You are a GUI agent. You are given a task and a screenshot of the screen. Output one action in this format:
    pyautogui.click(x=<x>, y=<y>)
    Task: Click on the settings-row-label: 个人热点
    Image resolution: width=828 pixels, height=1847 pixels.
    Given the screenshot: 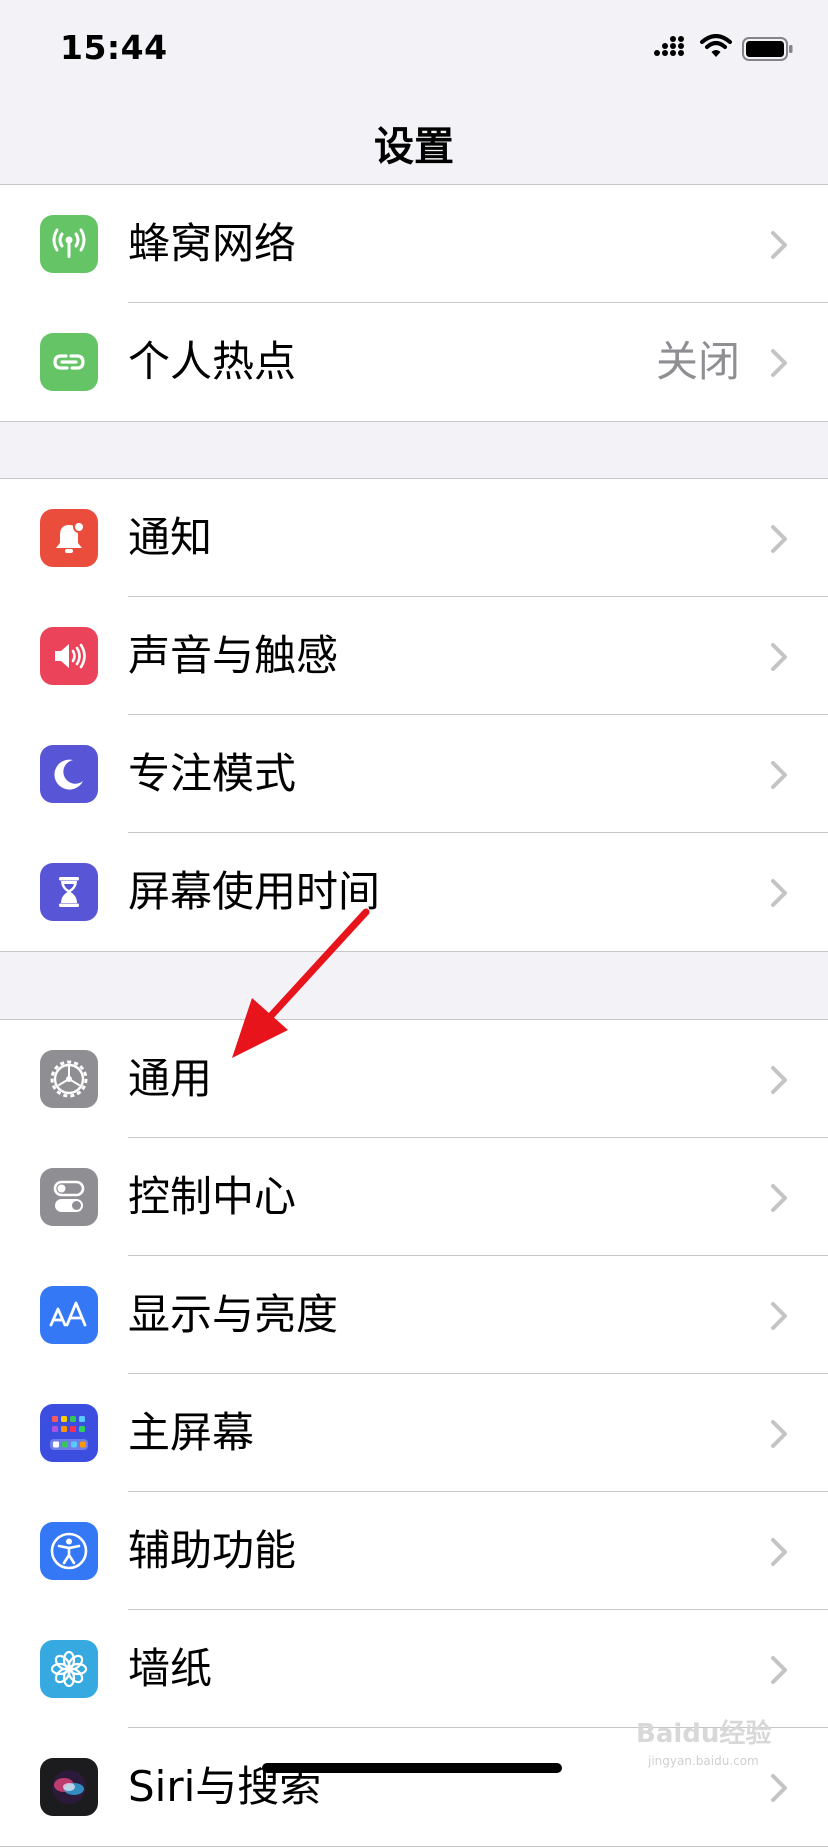 What is the action you would take?
    pyautogui.click(x=212, y=361)
    